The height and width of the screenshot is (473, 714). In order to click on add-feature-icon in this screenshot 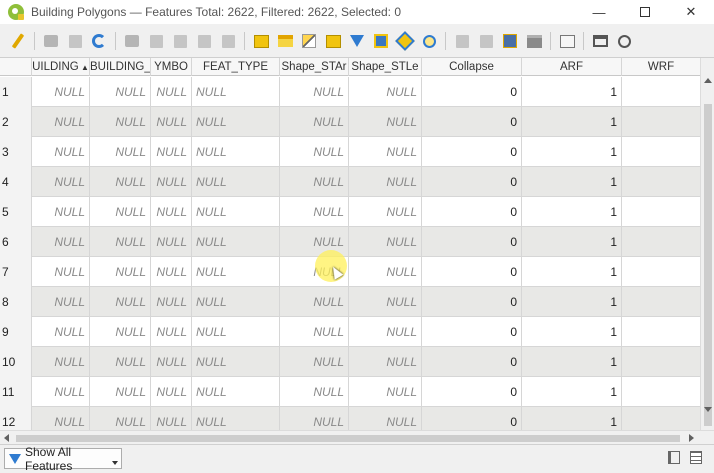, I will do `click(132, 41)`.